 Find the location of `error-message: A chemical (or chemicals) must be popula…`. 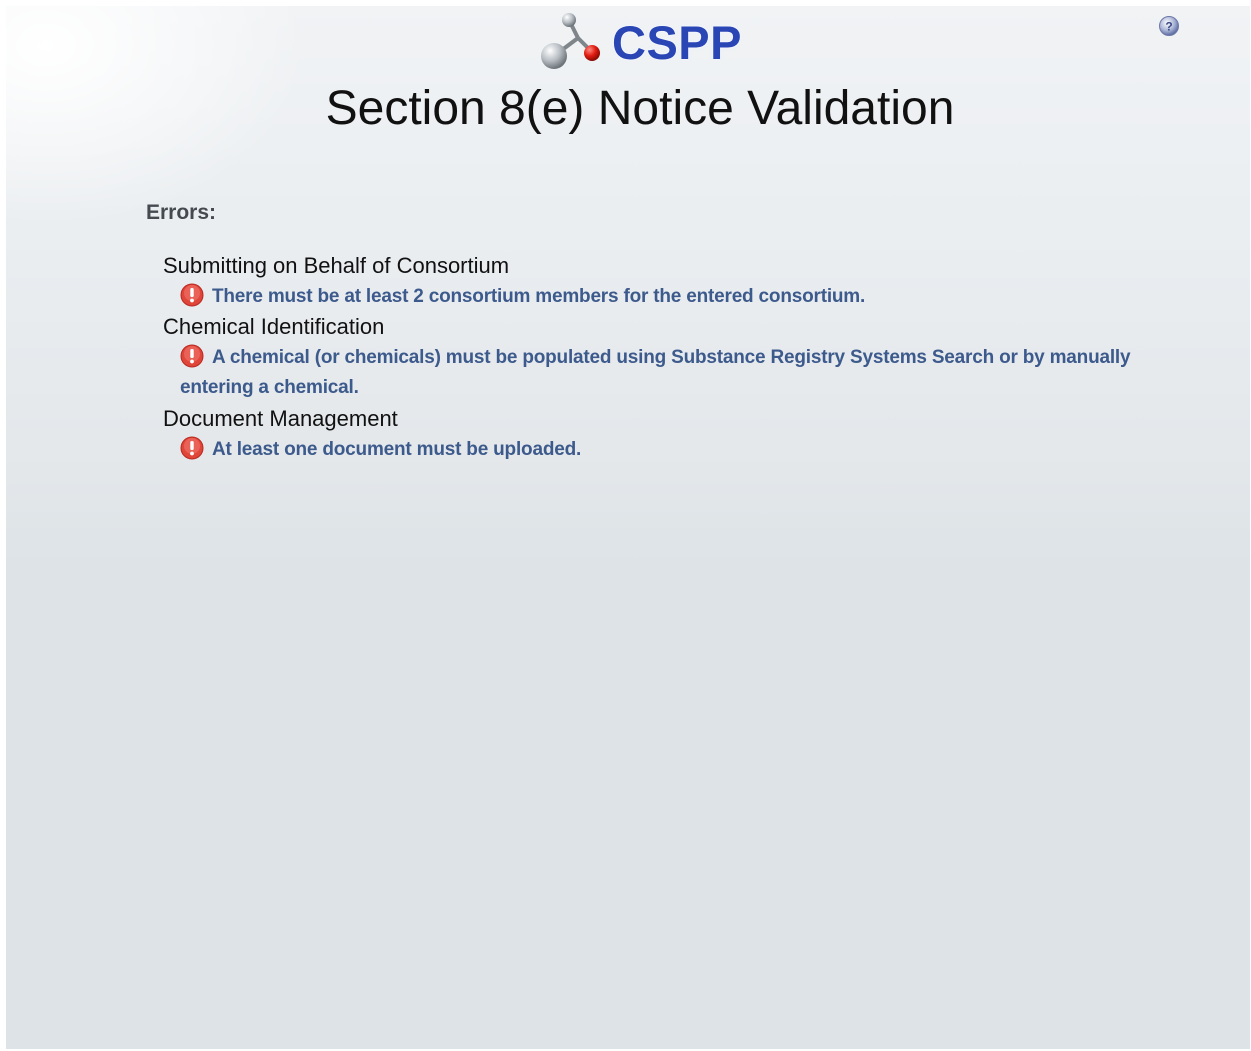

error-message: A chemical (or chemicals) must be popula… is located at coordinates (653, 373).